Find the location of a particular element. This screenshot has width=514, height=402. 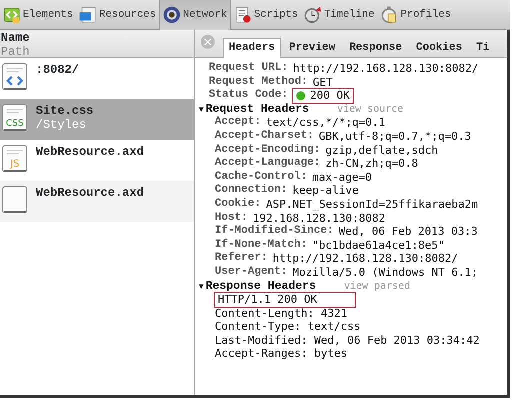

toolbar-tab: Elements is located at coordinates (38, 15).